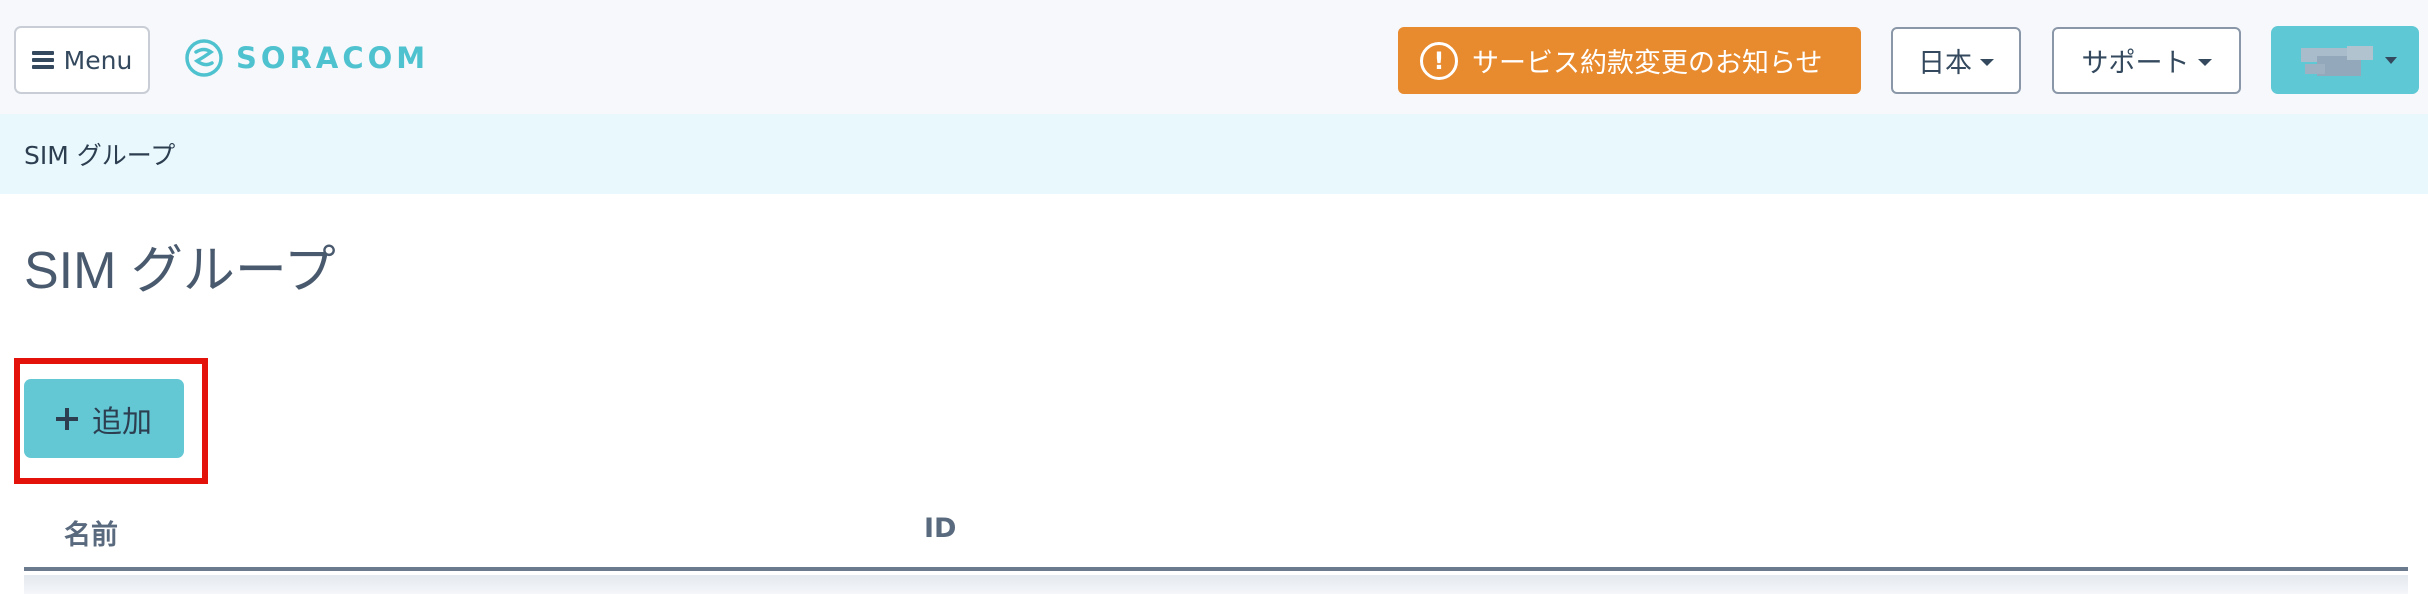 This screenshot has width=2428, height=594. I want to click on soracom-logo-icon, so click(204, 58).